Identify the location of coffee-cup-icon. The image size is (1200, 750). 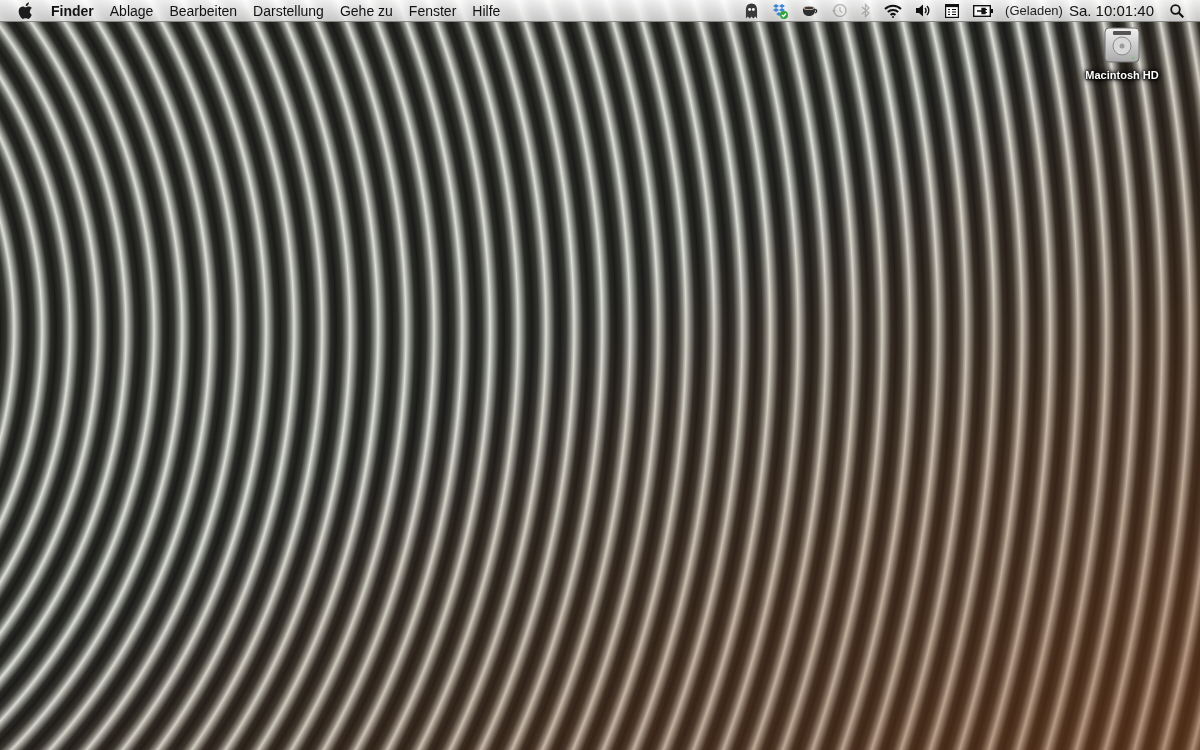
(810, 10).